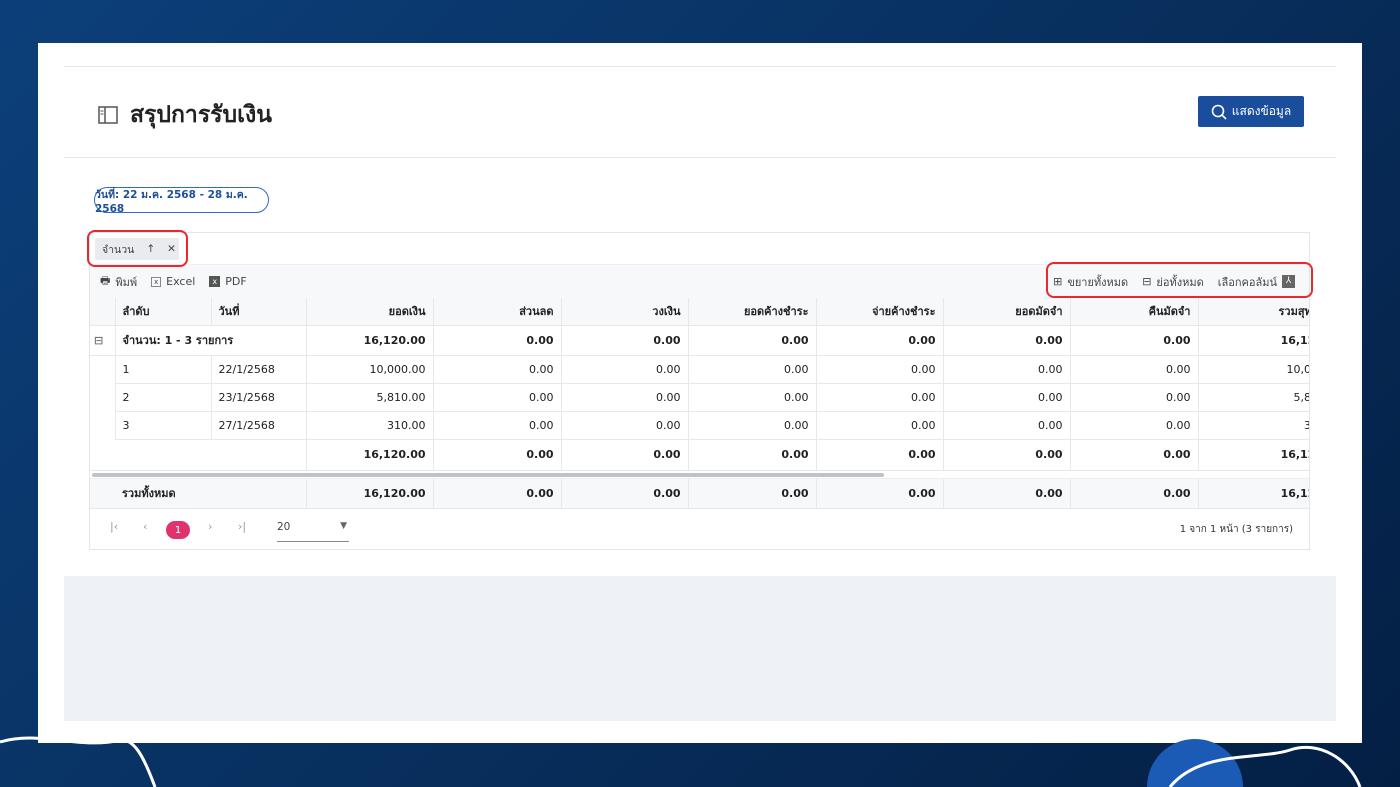 The image size is (1400, 787). I want to click on expand-column-header, so click(103, 312).